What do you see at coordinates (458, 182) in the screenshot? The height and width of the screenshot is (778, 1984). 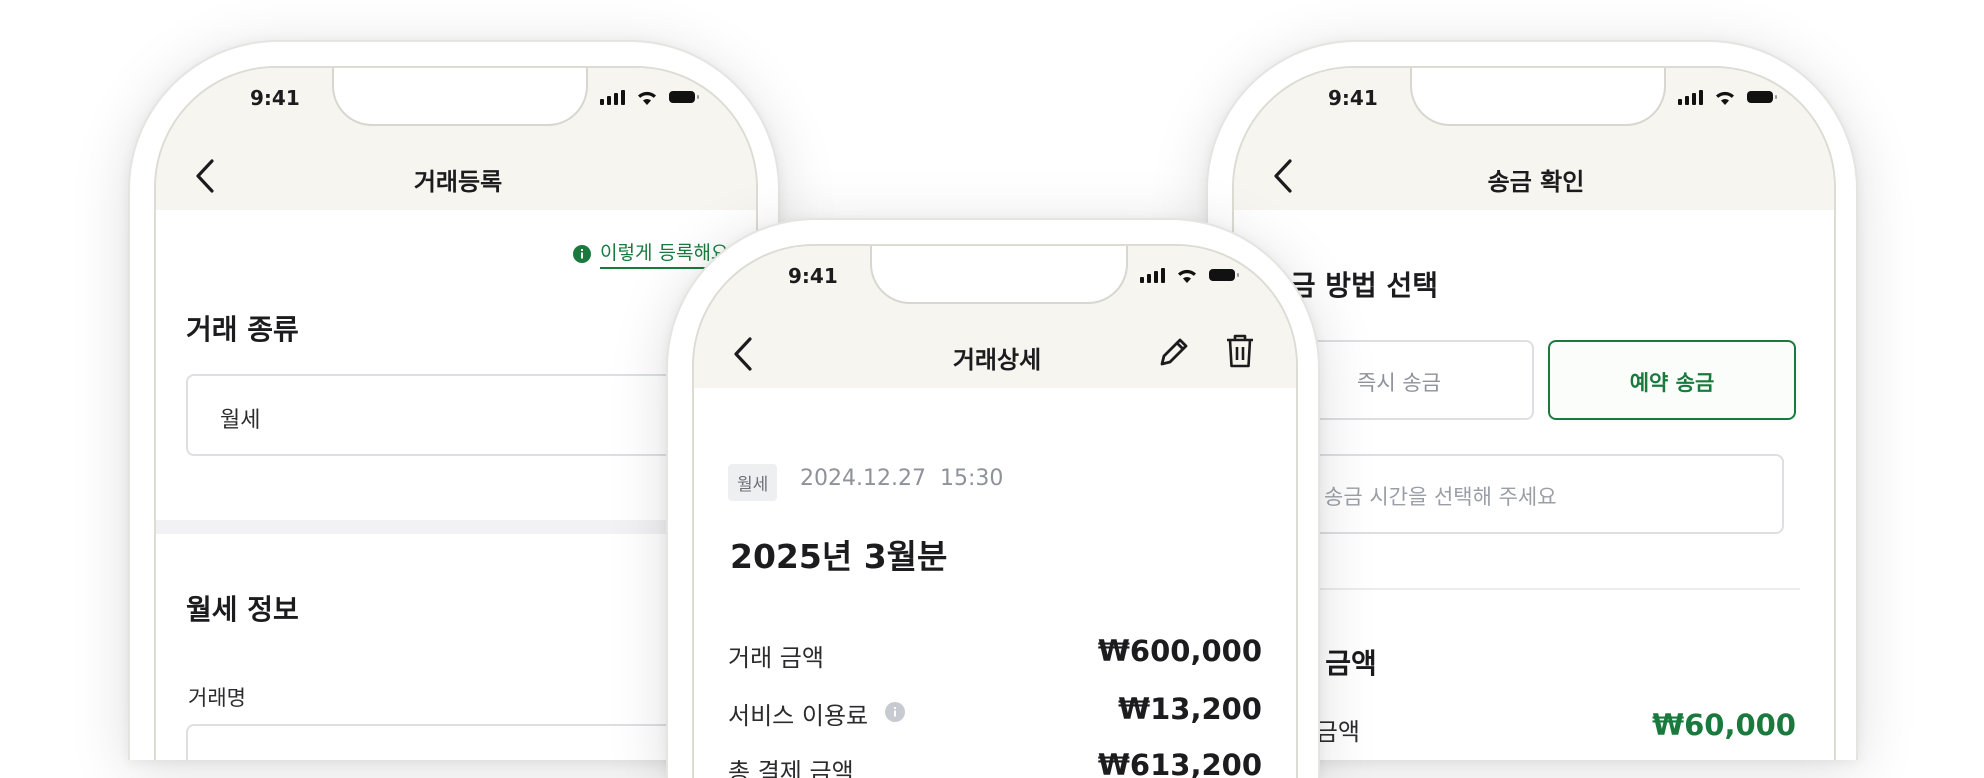 I see `page-title: 거래등록` at bounding box center [458, 182].